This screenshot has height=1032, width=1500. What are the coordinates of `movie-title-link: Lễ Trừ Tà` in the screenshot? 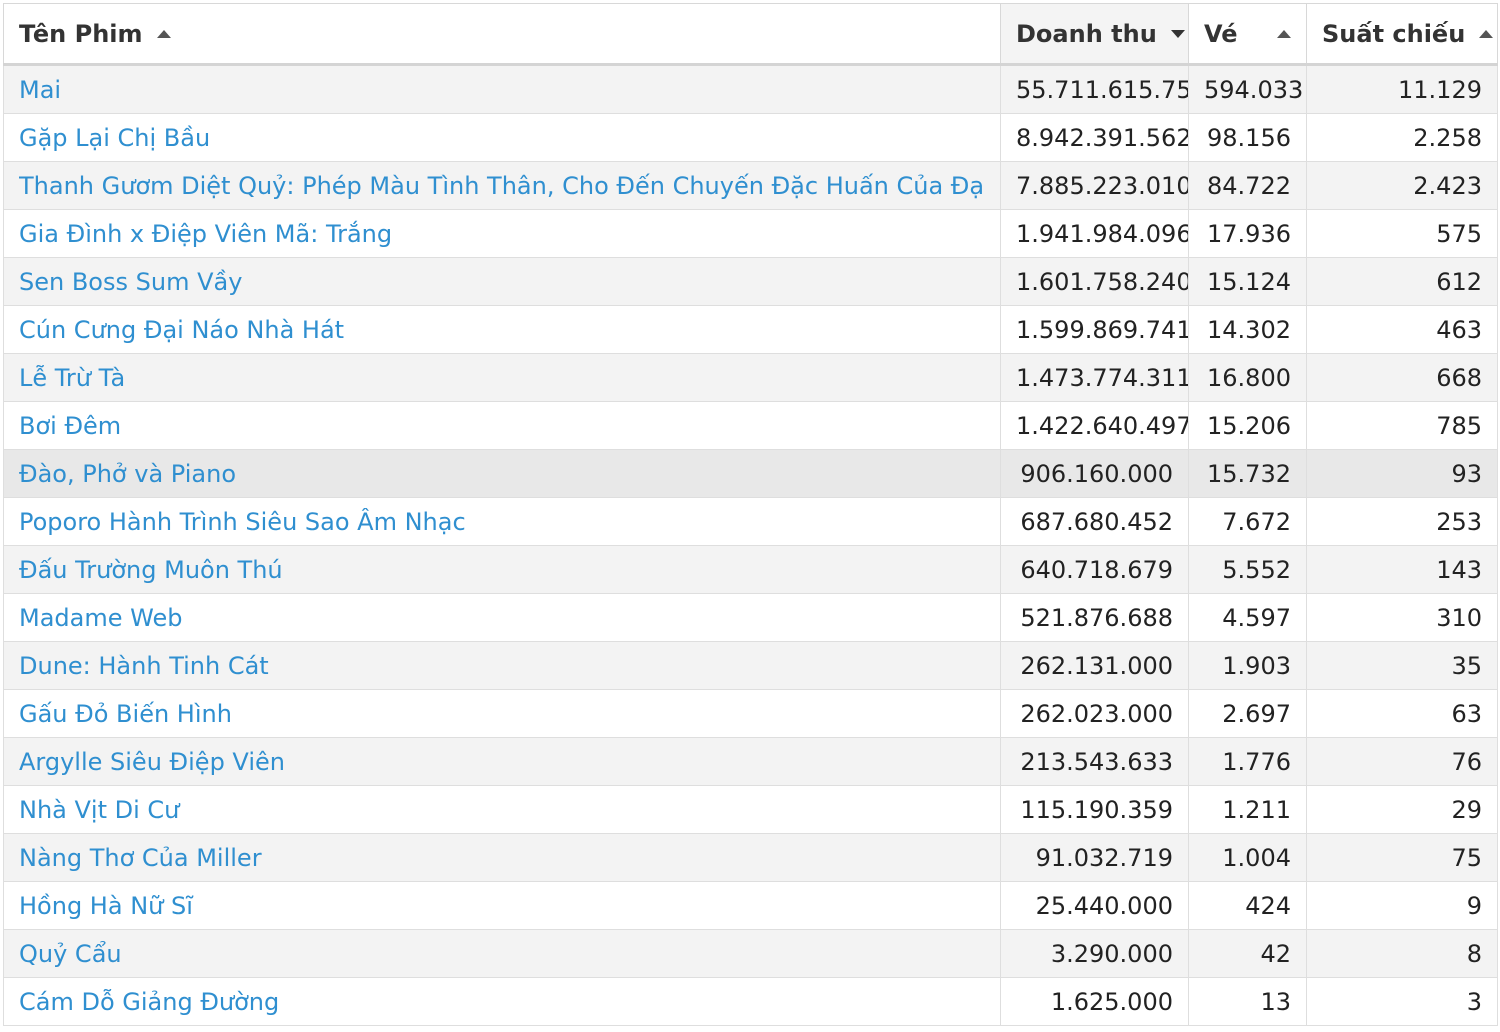 It's located at (502, 378).